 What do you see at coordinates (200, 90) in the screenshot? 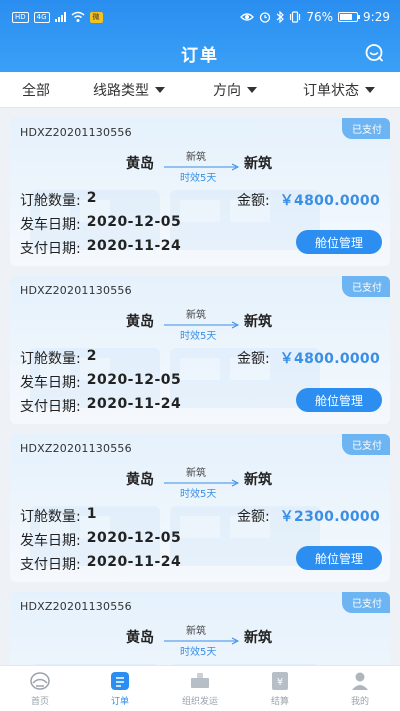
I see `filter-bar: 全部 线路类型 方向 订单状态` at bounding box center [200, 90].